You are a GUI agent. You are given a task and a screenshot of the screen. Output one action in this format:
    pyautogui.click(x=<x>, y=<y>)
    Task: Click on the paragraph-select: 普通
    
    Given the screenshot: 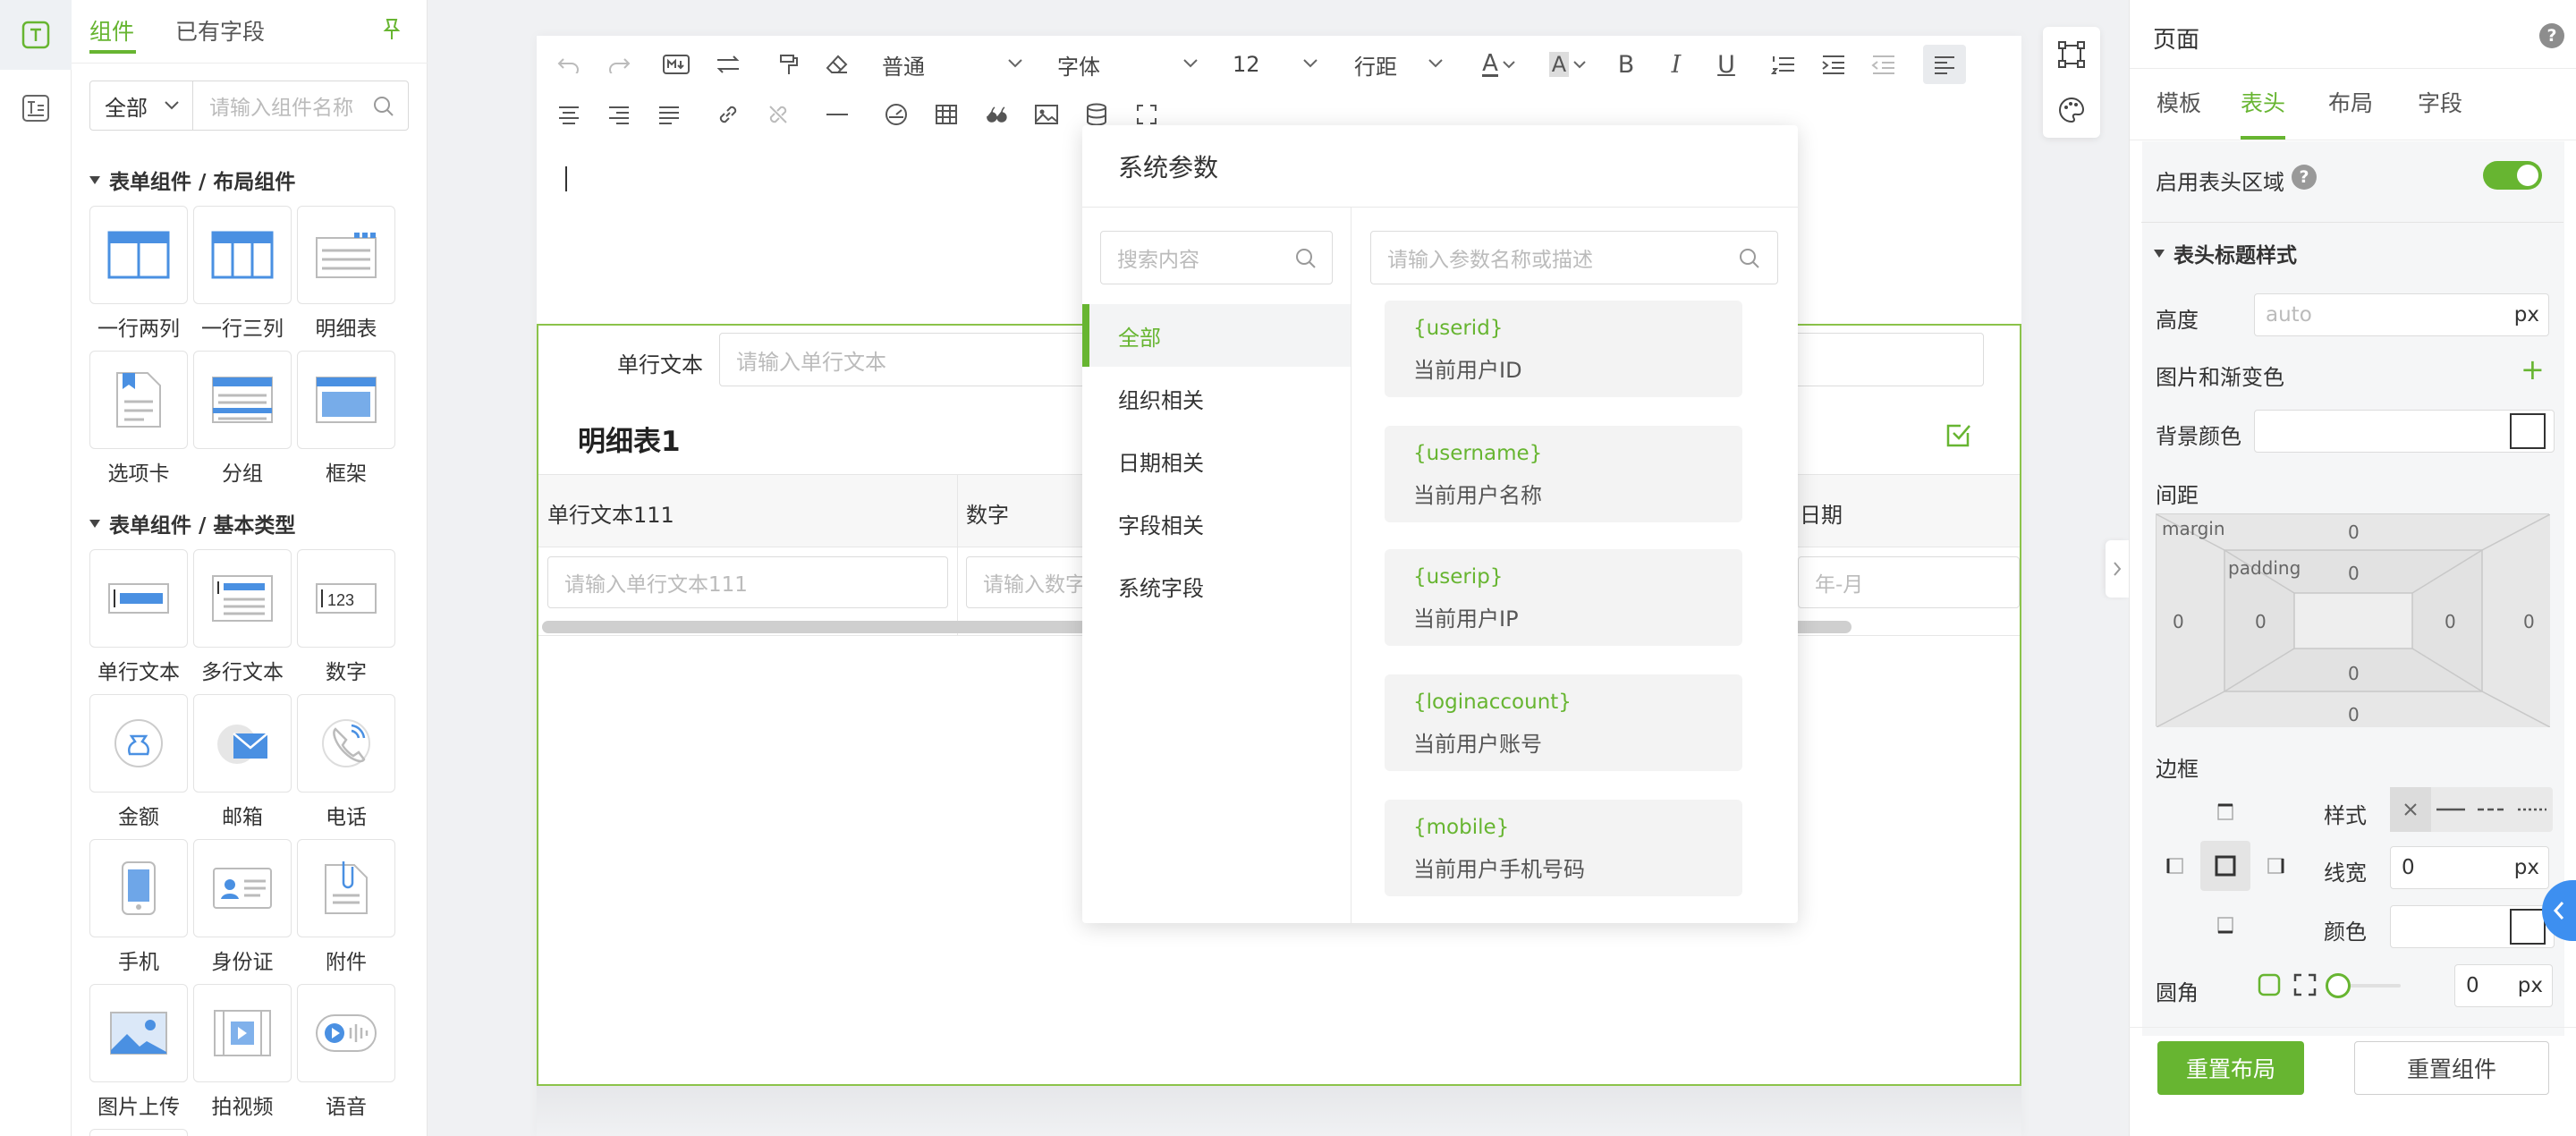 What is the action you would take?
    pyautogui.click(x=952, y=64)
    